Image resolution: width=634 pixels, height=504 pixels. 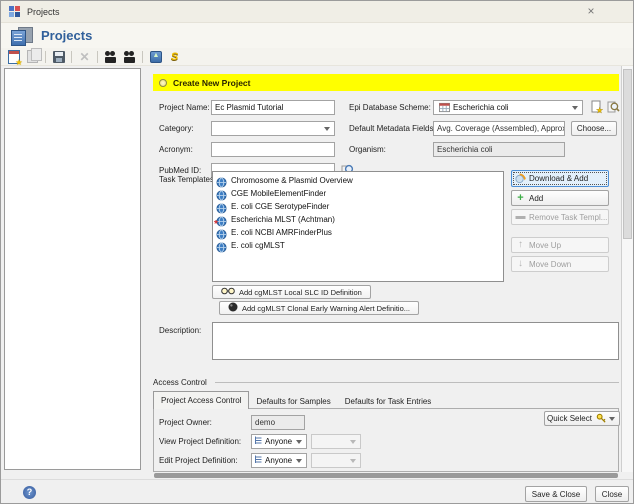 What do you see at coordinates (591, 12) in the screenshot?
I see `close-window-icon: ×` at bounding box center [591, 12].